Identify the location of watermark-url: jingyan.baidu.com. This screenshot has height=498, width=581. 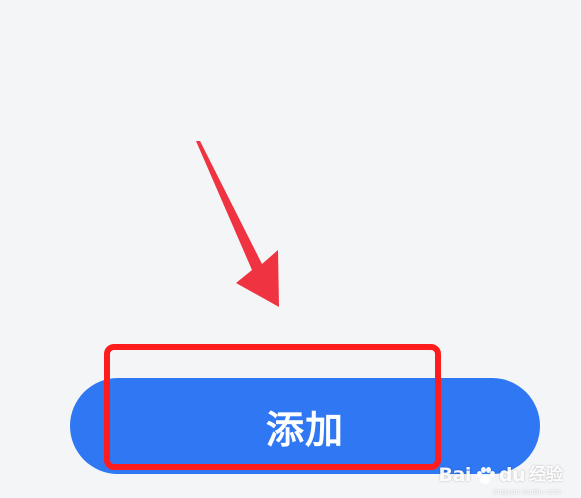
(527, 492).